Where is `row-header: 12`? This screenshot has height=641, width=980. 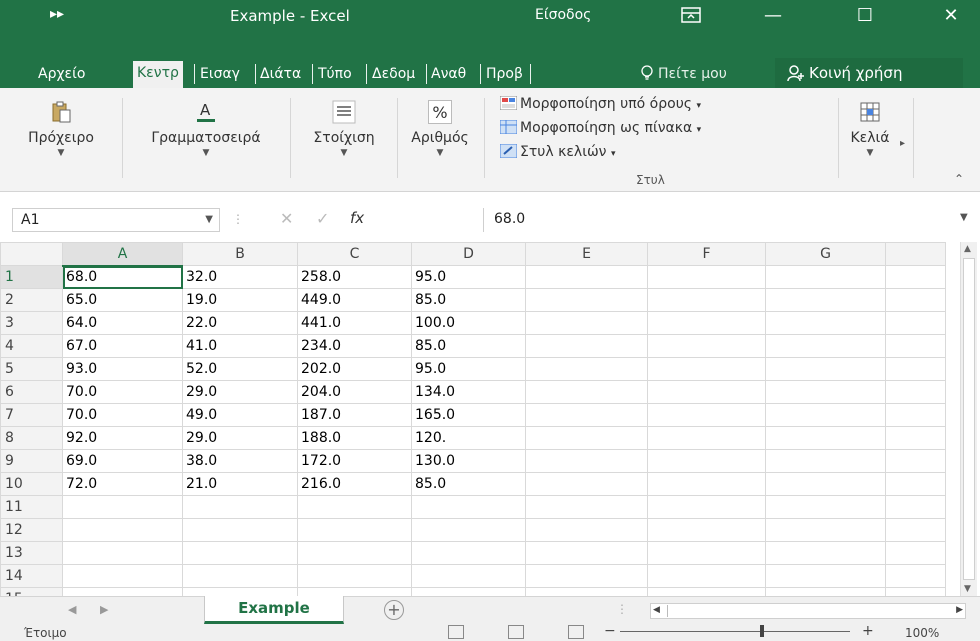 row-header: 12 is located at coordinates (31, 530).